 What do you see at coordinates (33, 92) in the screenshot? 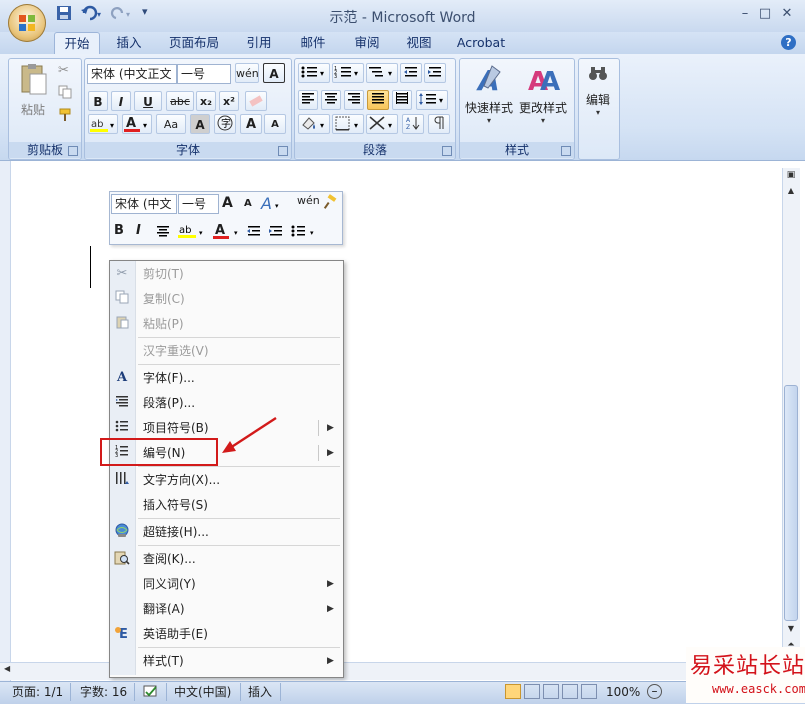
I see `paste-button: 粘贴` at bounding box center [33, 92].